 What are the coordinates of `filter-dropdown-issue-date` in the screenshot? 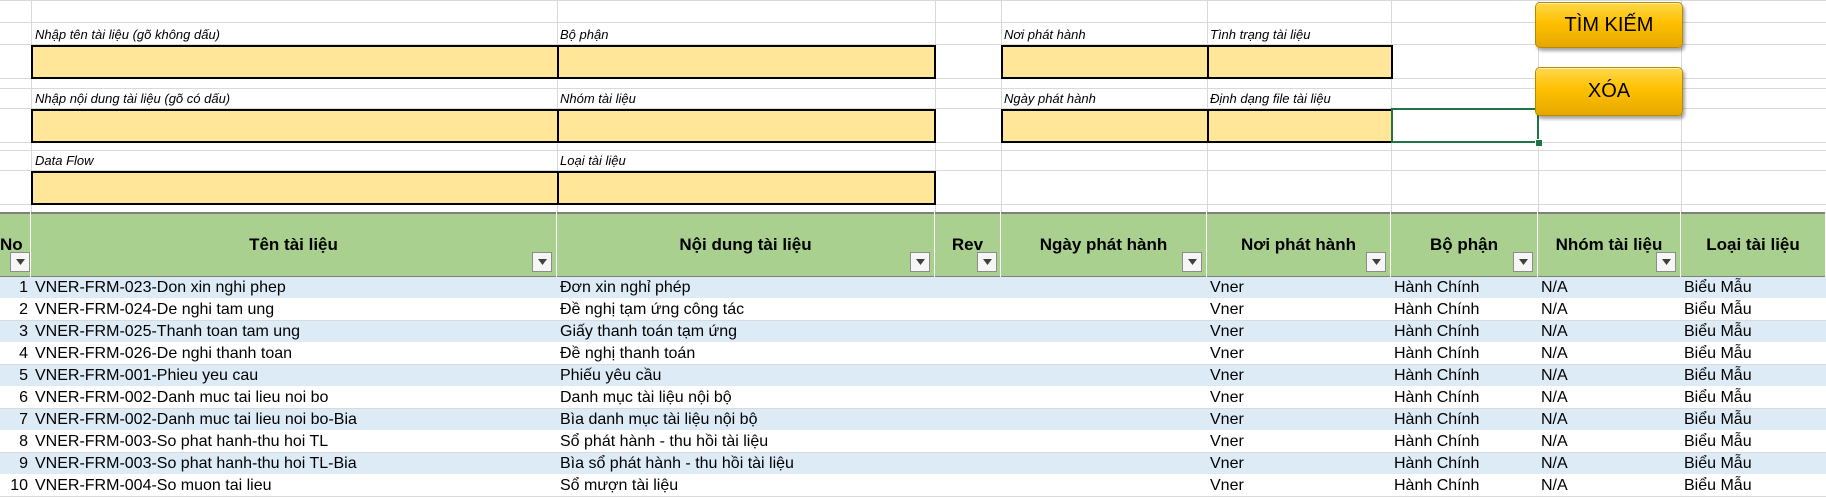 It's located at (1192, 262).